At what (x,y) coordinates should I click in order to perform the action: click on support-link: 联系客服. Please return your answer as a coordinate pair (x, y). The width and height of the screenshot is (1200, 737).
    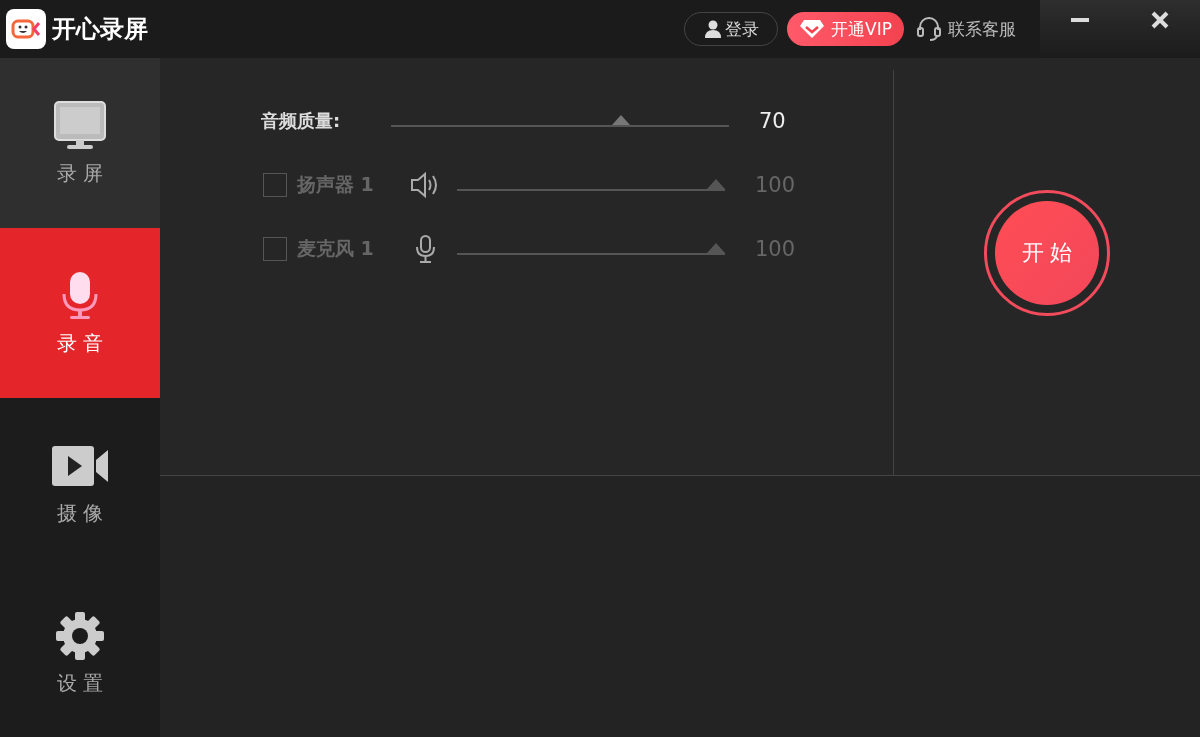
    Looking at the image, I should click on (982, 29).